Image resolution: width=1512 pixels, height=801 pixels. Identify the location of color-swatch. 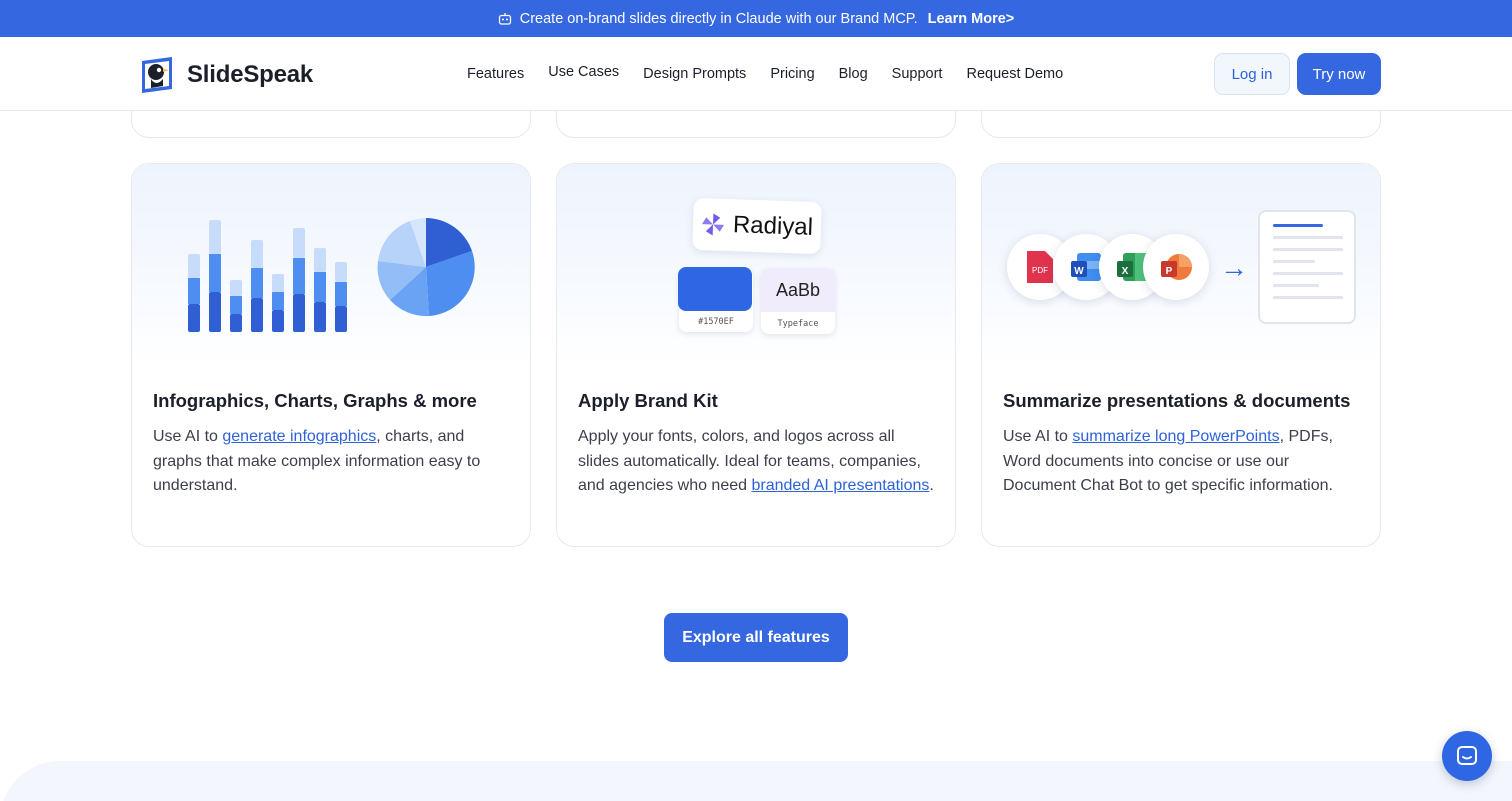
(715, 289).